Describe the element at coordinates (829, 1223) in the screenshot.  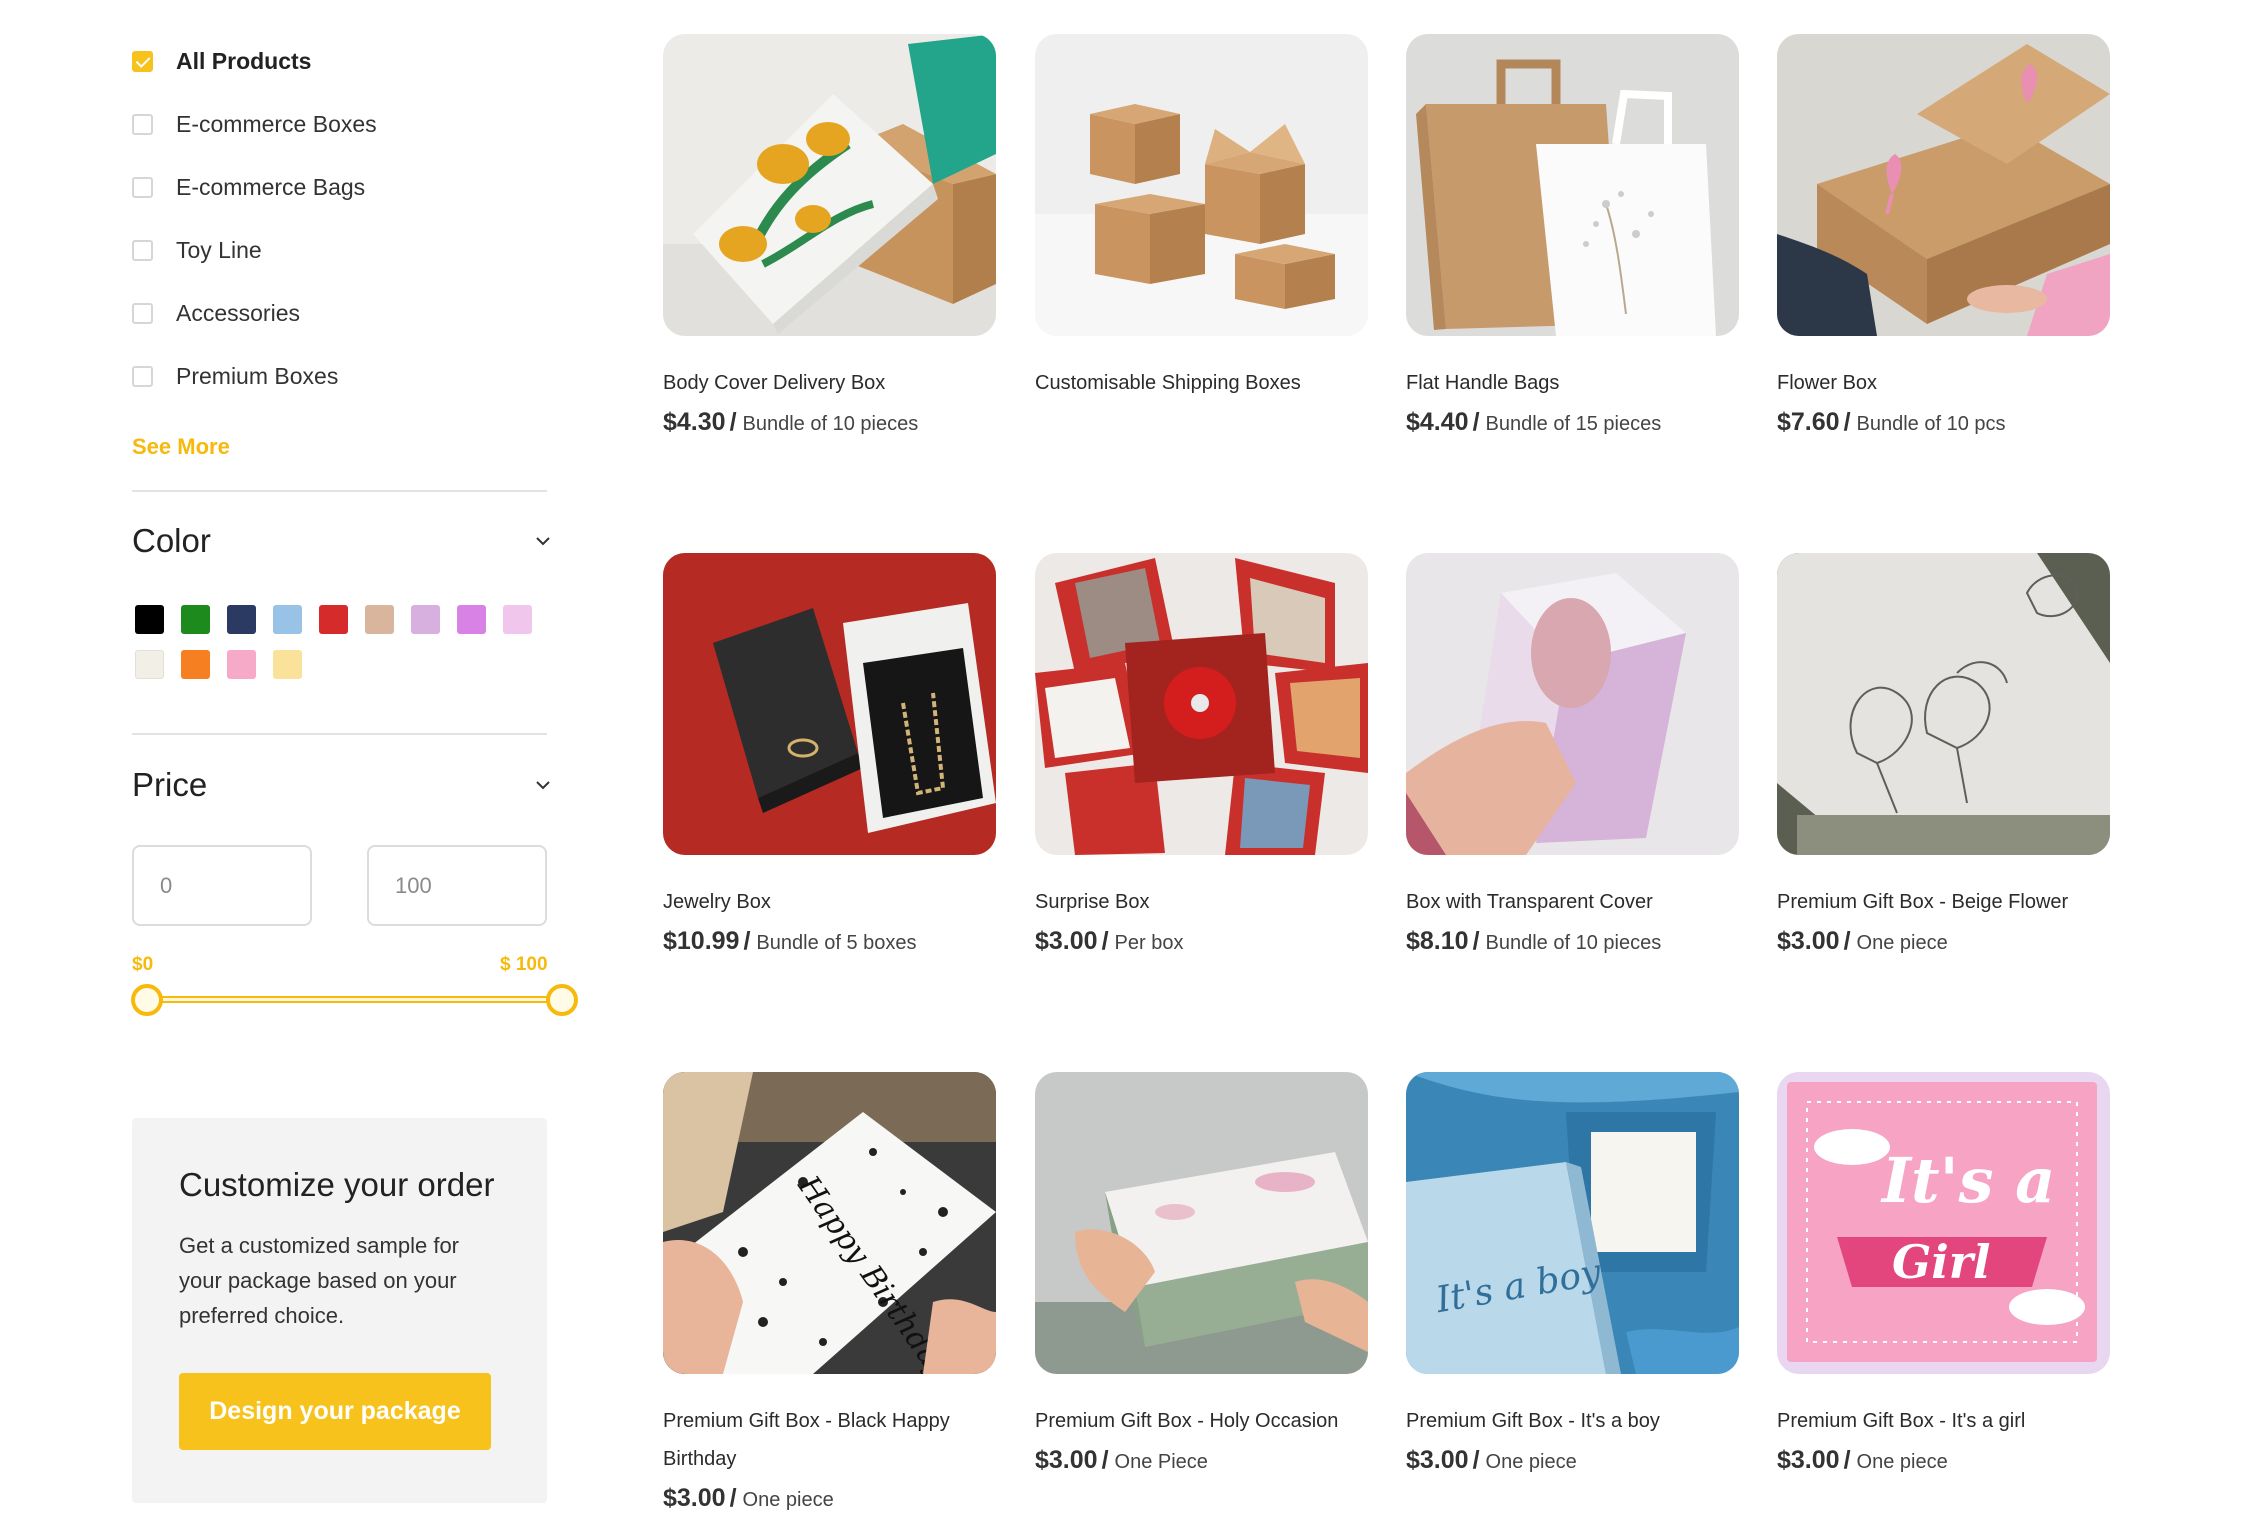
I see `product-image: Happy Birthday to you` at that location.